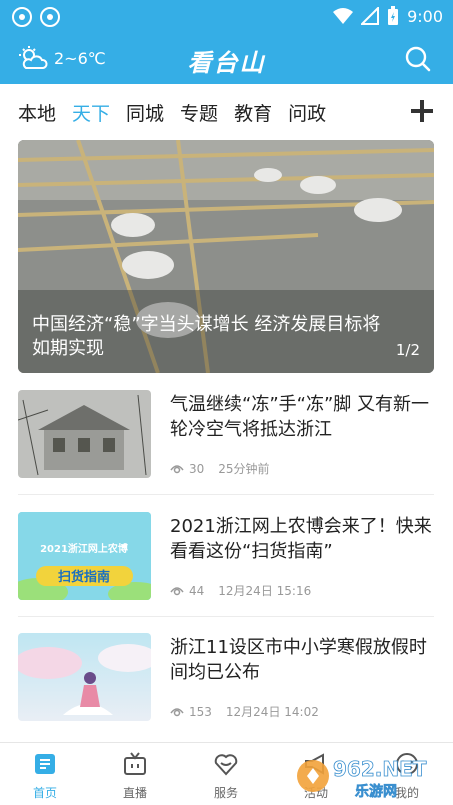  Describe the element at coordinates (226, 688) in the screenshot. I see `news-item: 浙江11设区市中小学寒假放假时间均已公布 153 12月24日 14:02` at that location.